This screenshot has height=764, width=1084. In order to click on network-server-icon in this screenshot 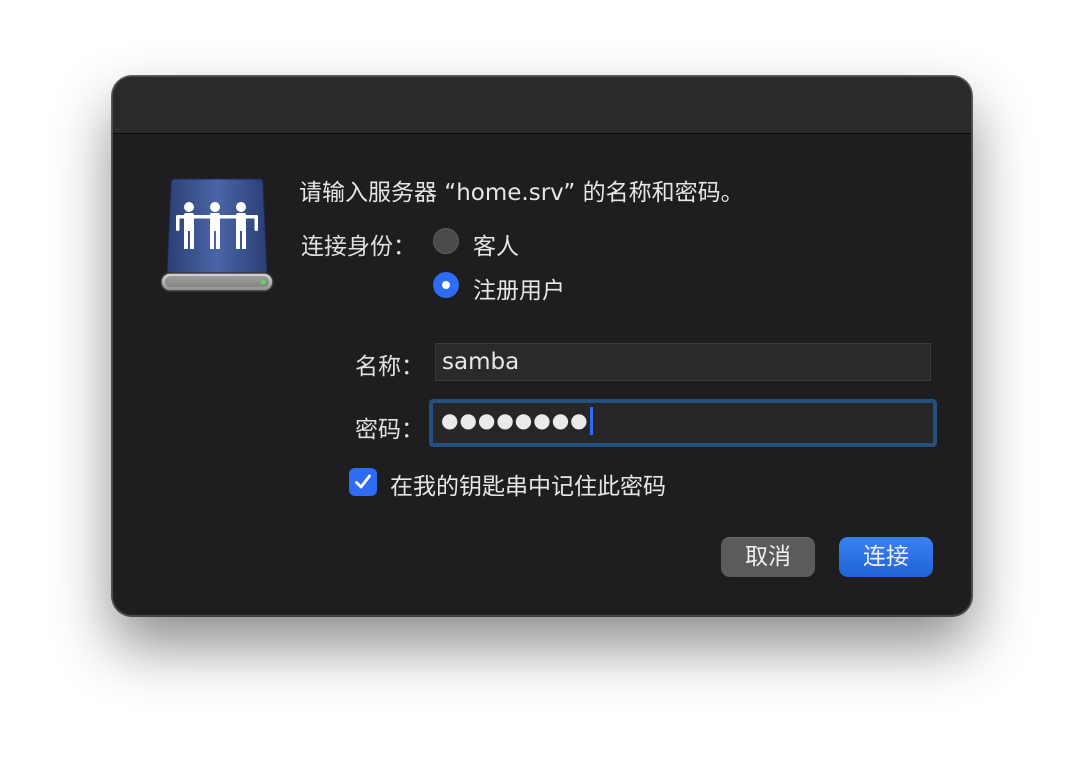, I will do `click(217, 237)`.